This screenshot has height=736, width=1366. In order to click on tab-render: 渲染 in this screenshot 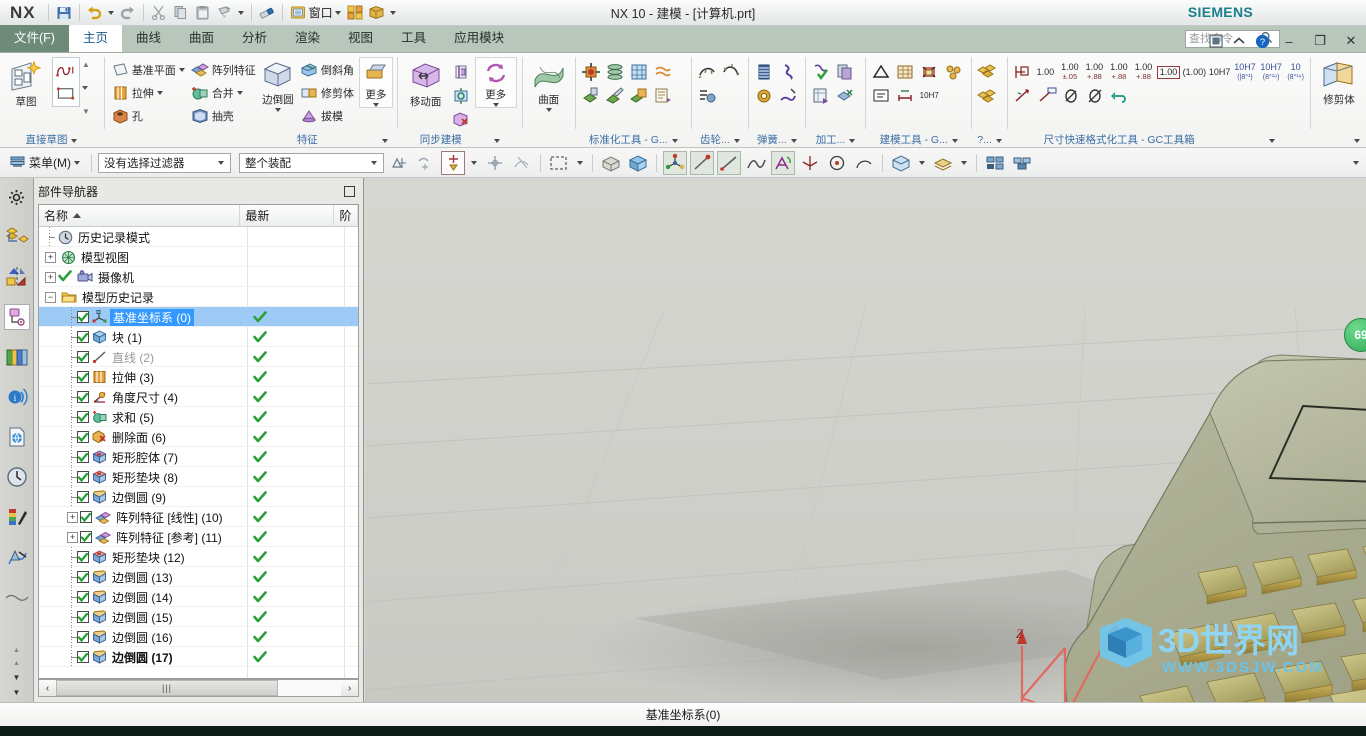, I will do `click(307, 38)`.